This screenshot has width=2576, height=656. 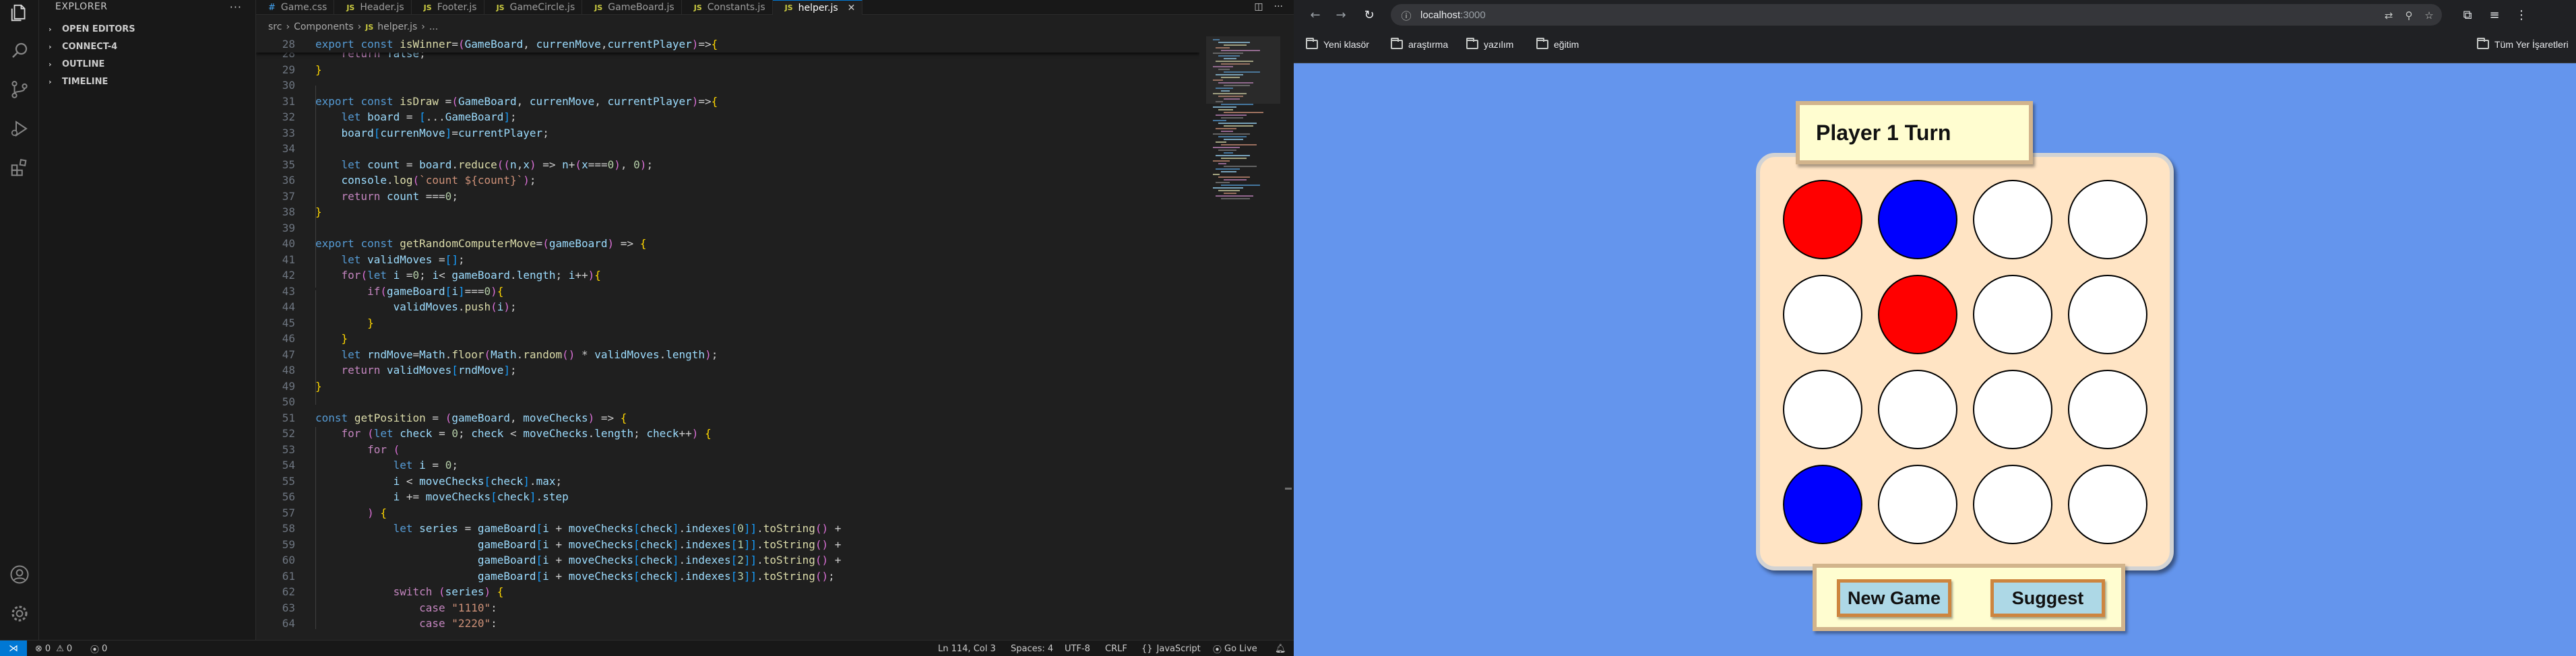 What do you see at coordinates (2388, 16) in the screenshot?
I see `translate-icon: ⇄` at bounding box center [2388, 16].